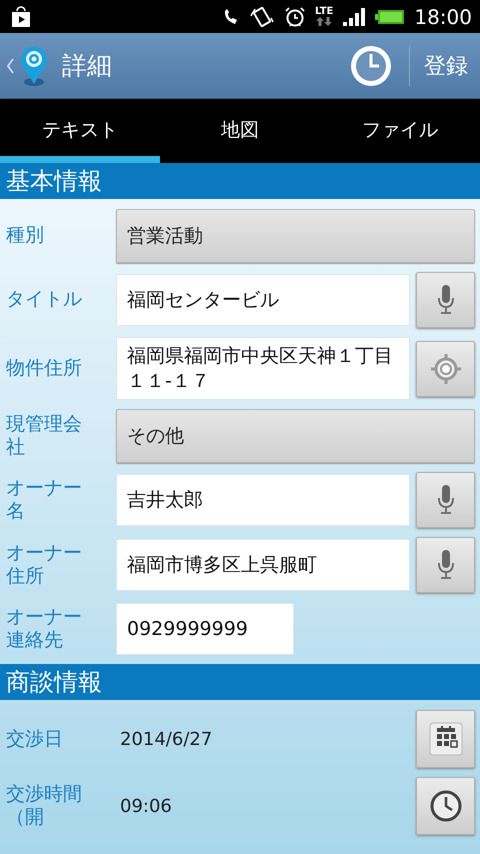  Describe the element at coordinates (324, 12) in the screenshot. I see `network-type: LTE` at that location.